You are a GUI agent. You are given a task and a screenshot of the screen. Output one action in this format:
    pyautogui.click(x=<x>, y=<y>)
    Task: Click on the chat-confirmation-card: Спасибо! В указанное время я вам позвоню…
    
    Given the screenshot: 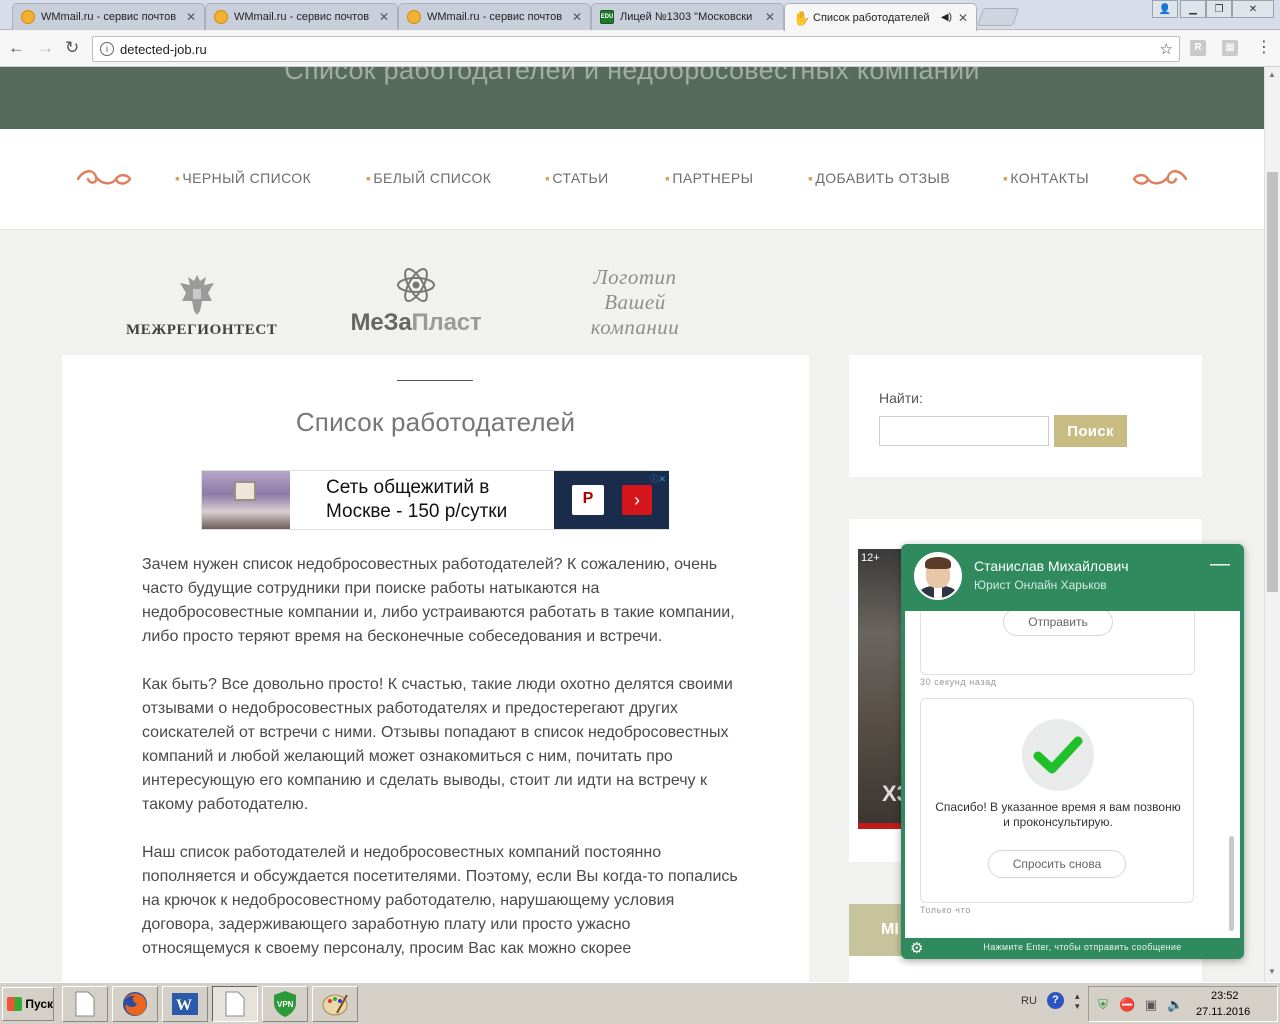 What is the action you would take?
    pyautogui.click(x=1057, y=800)
    